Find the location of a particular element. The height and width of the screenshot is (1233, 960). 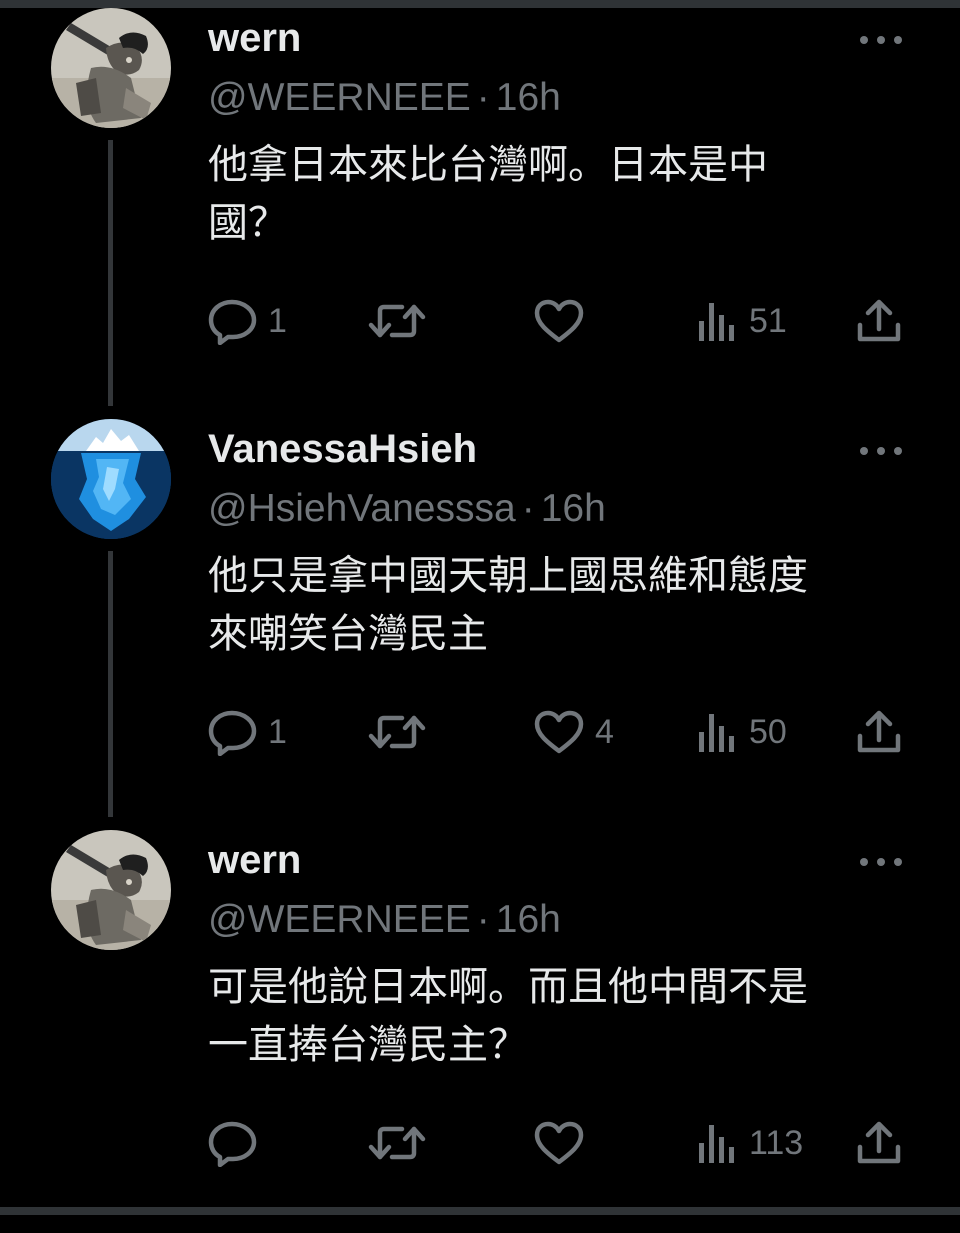

tweet-meta: @HsiehVanesssa · 16h is located at coordinates (407, 509).